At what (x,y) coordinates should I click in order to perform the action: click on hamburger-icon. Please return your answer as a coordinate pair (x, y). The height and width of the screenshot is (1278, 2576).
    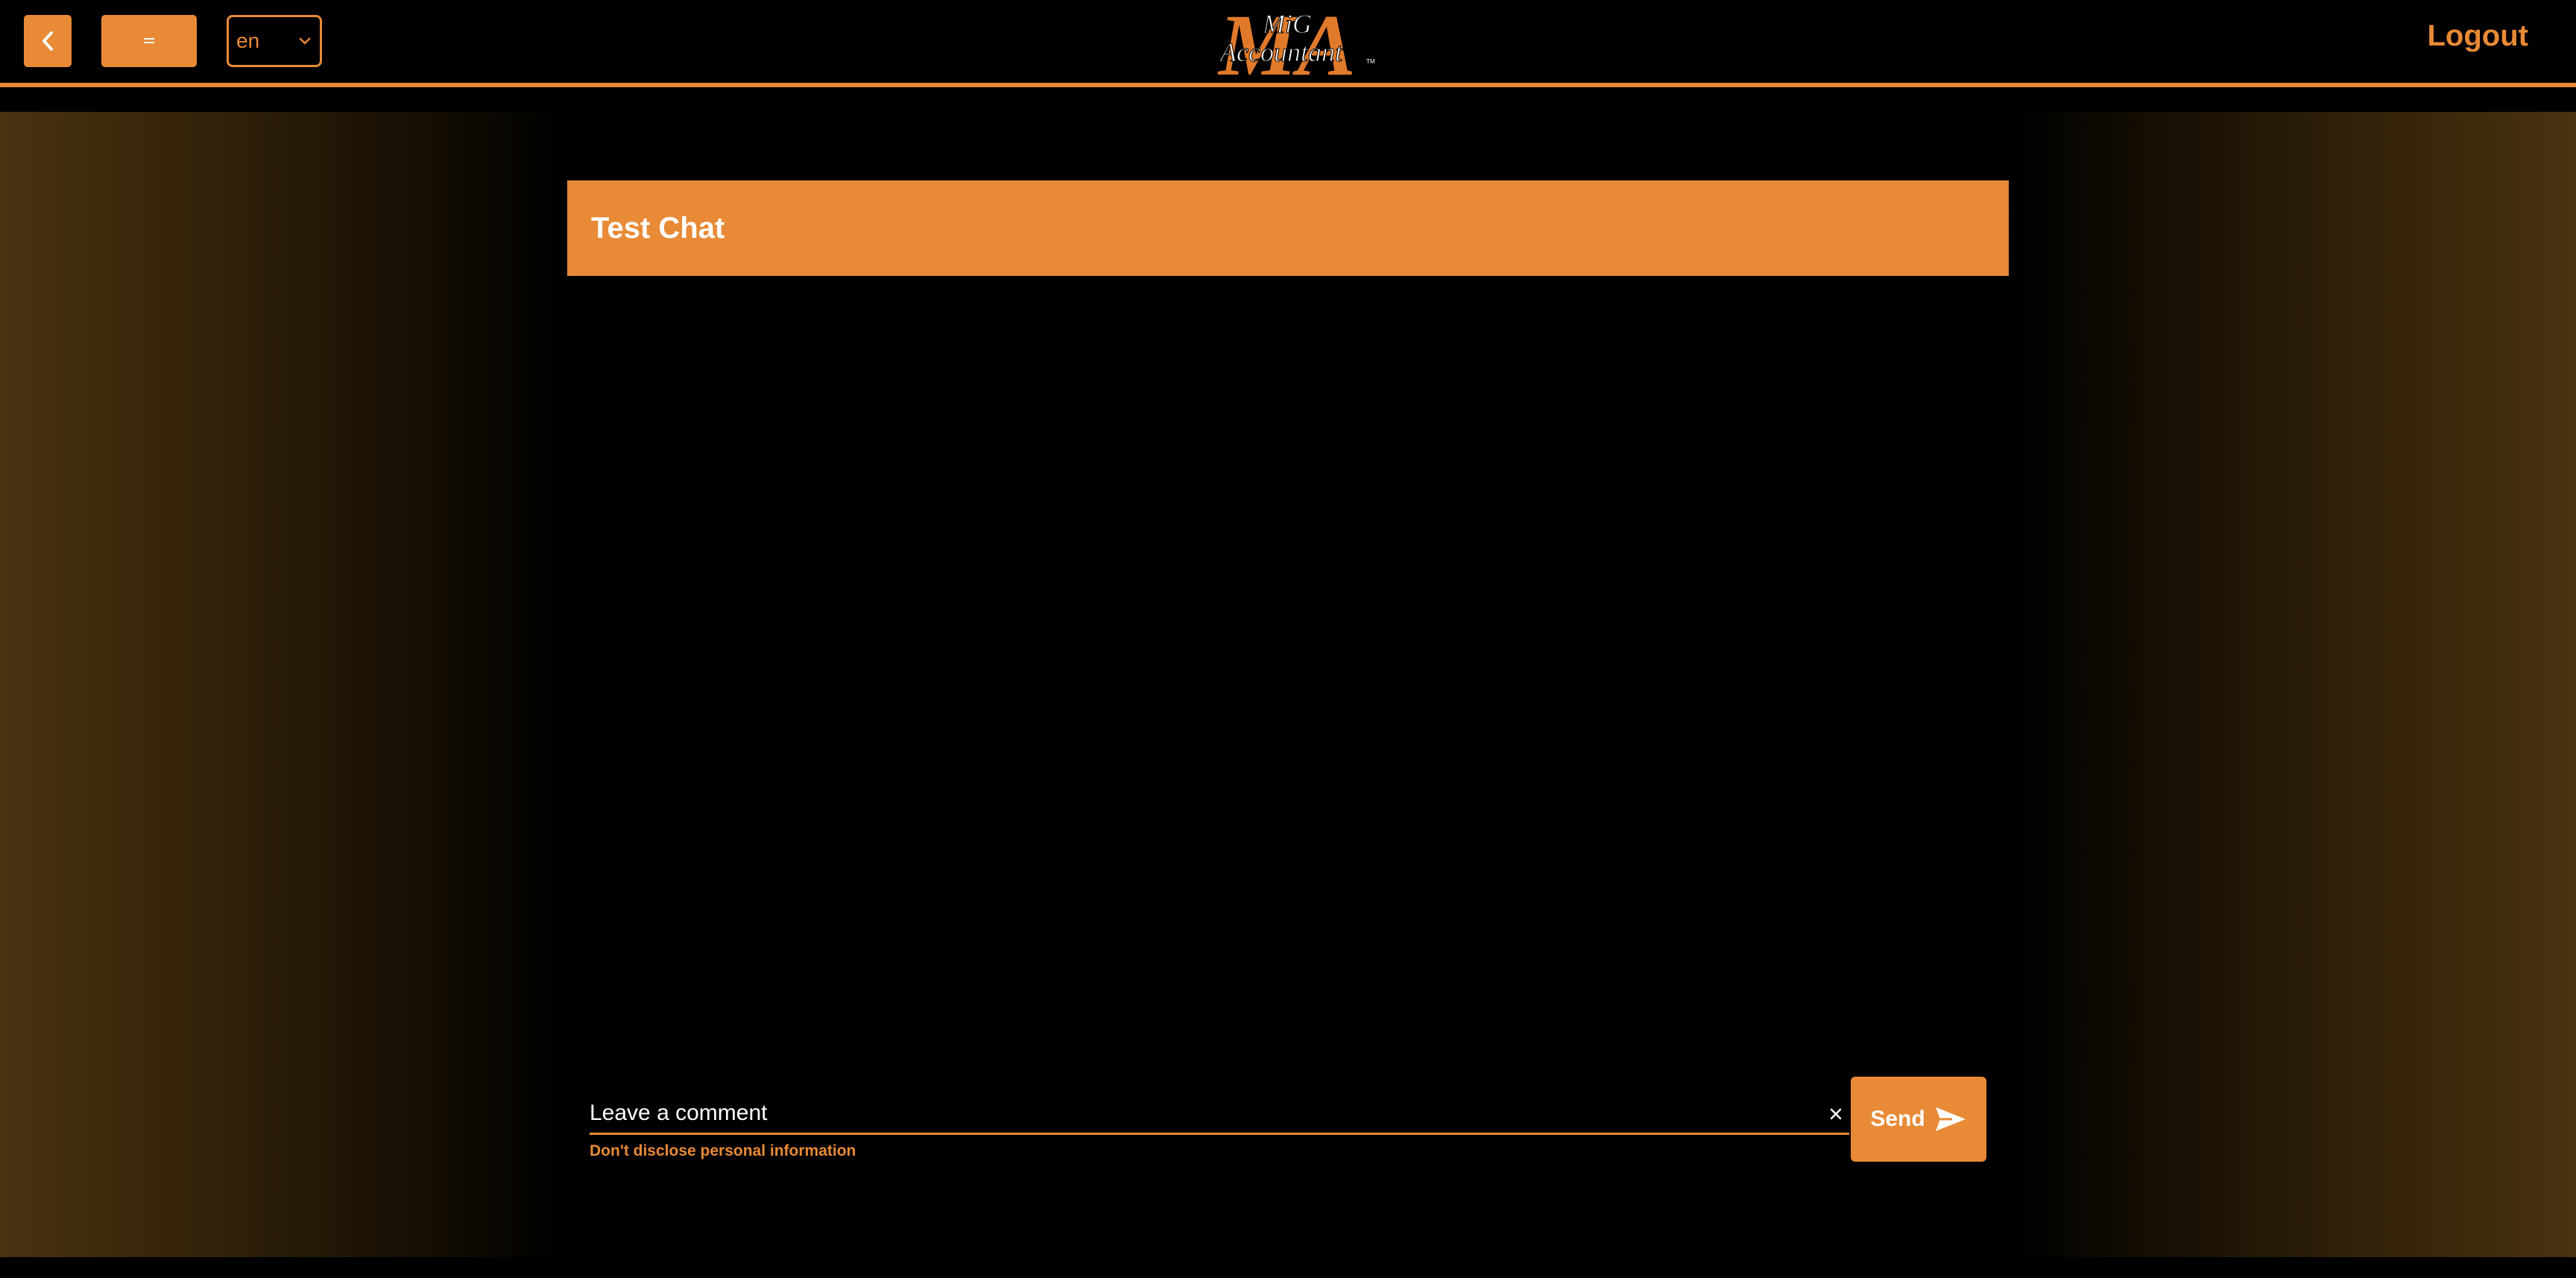
    Looking at the image, I should click on (149, 40).